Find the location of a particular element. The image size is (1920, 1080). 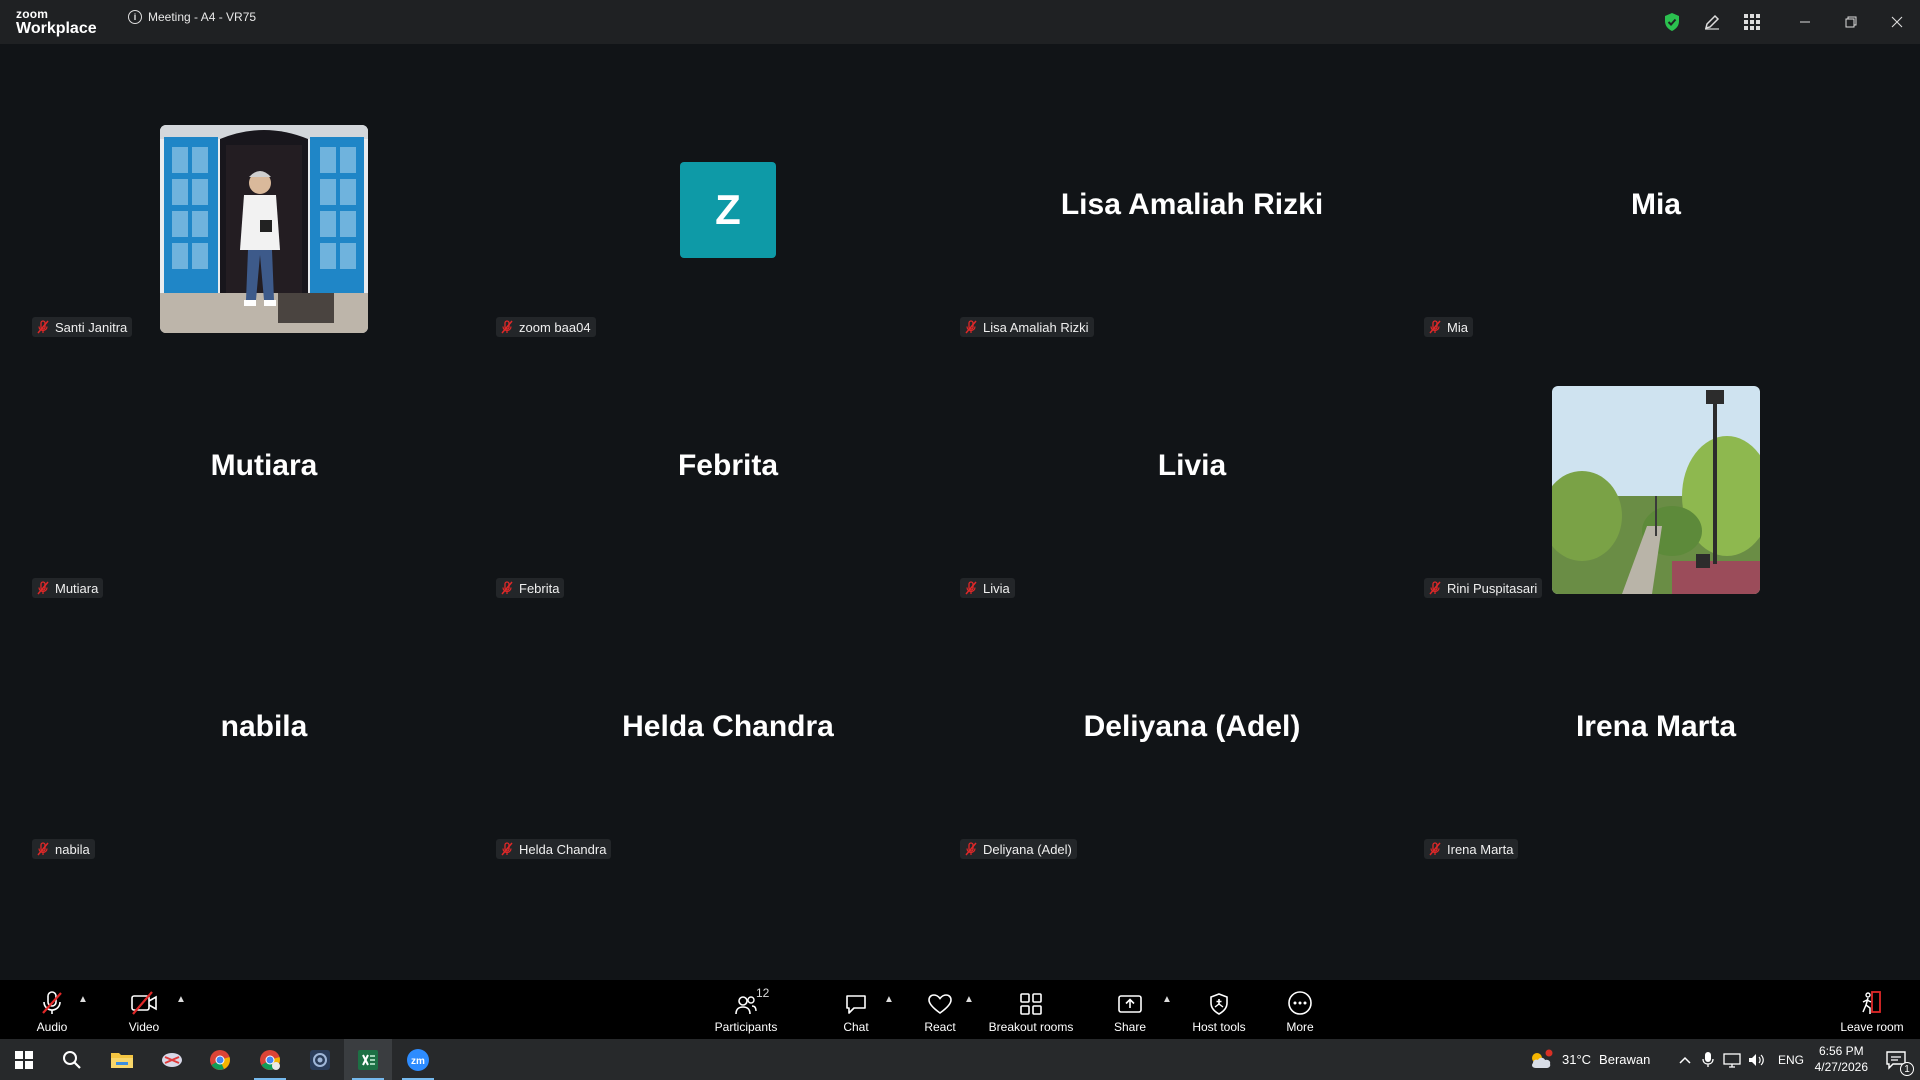

chevron-up-icon is located at coordinates (1685, 1060).